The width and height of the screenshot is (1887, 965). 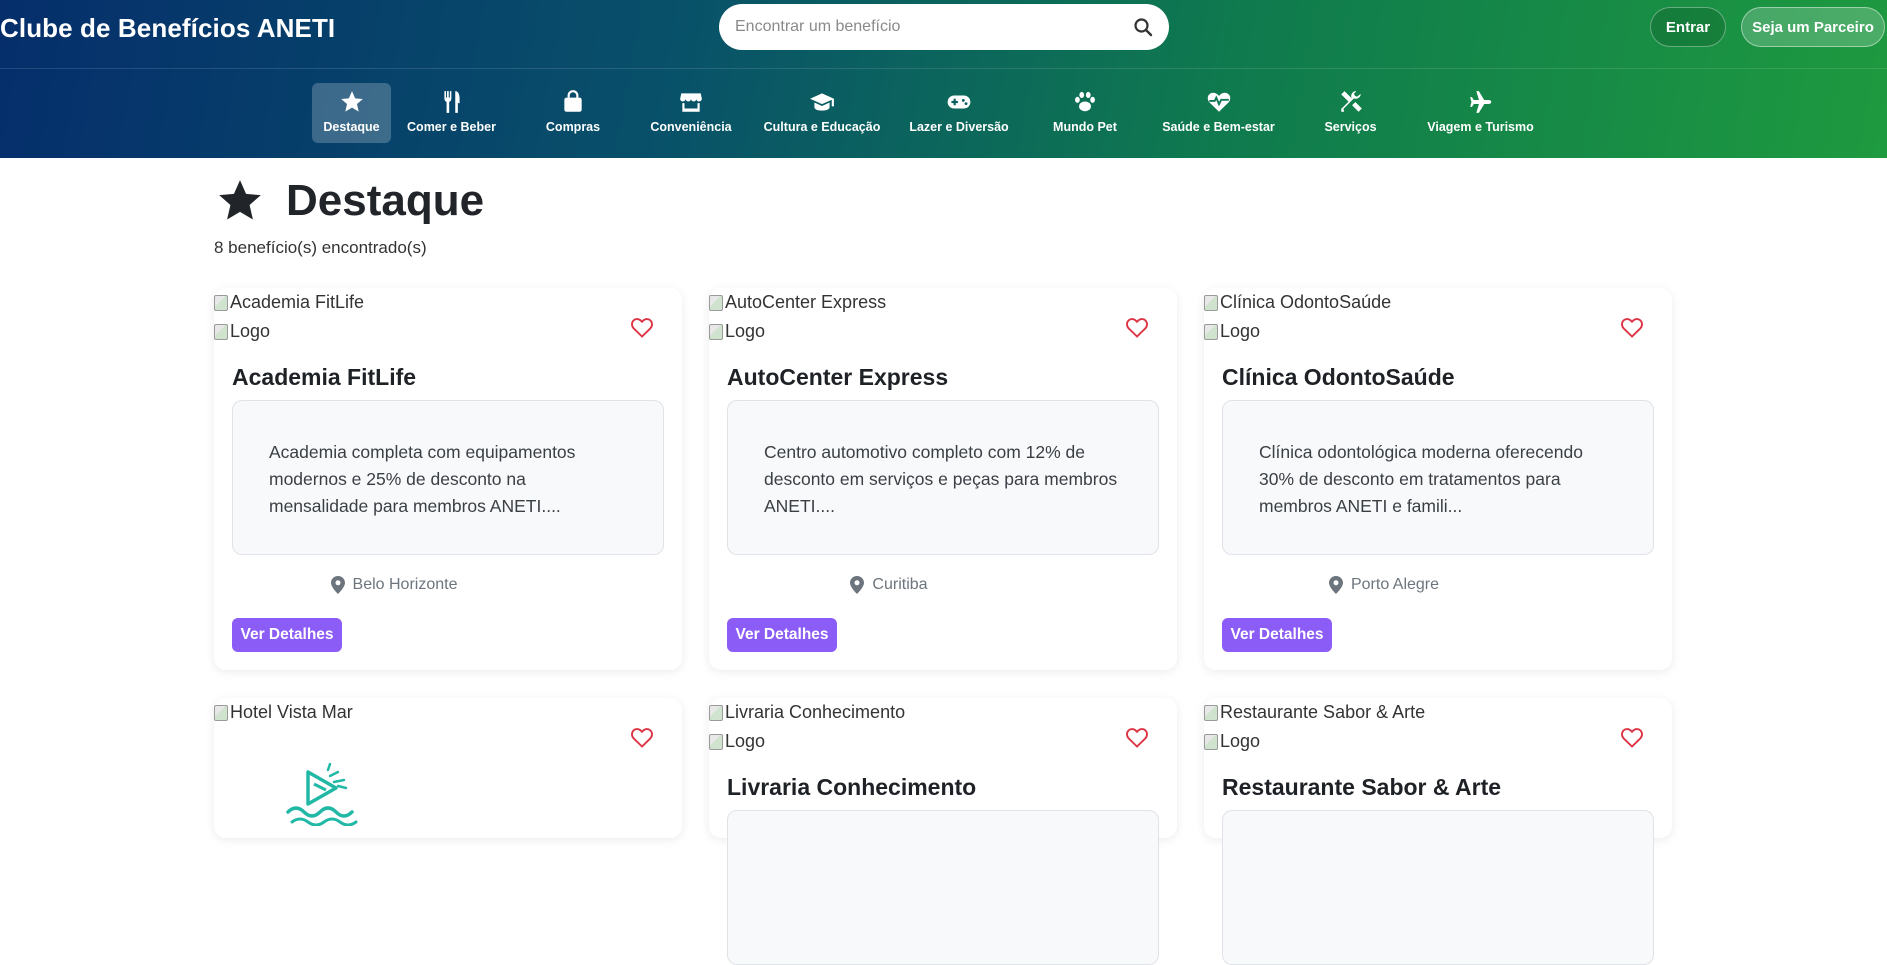 I want to click on card-location: Curitiba, so click(x=889, y=585).